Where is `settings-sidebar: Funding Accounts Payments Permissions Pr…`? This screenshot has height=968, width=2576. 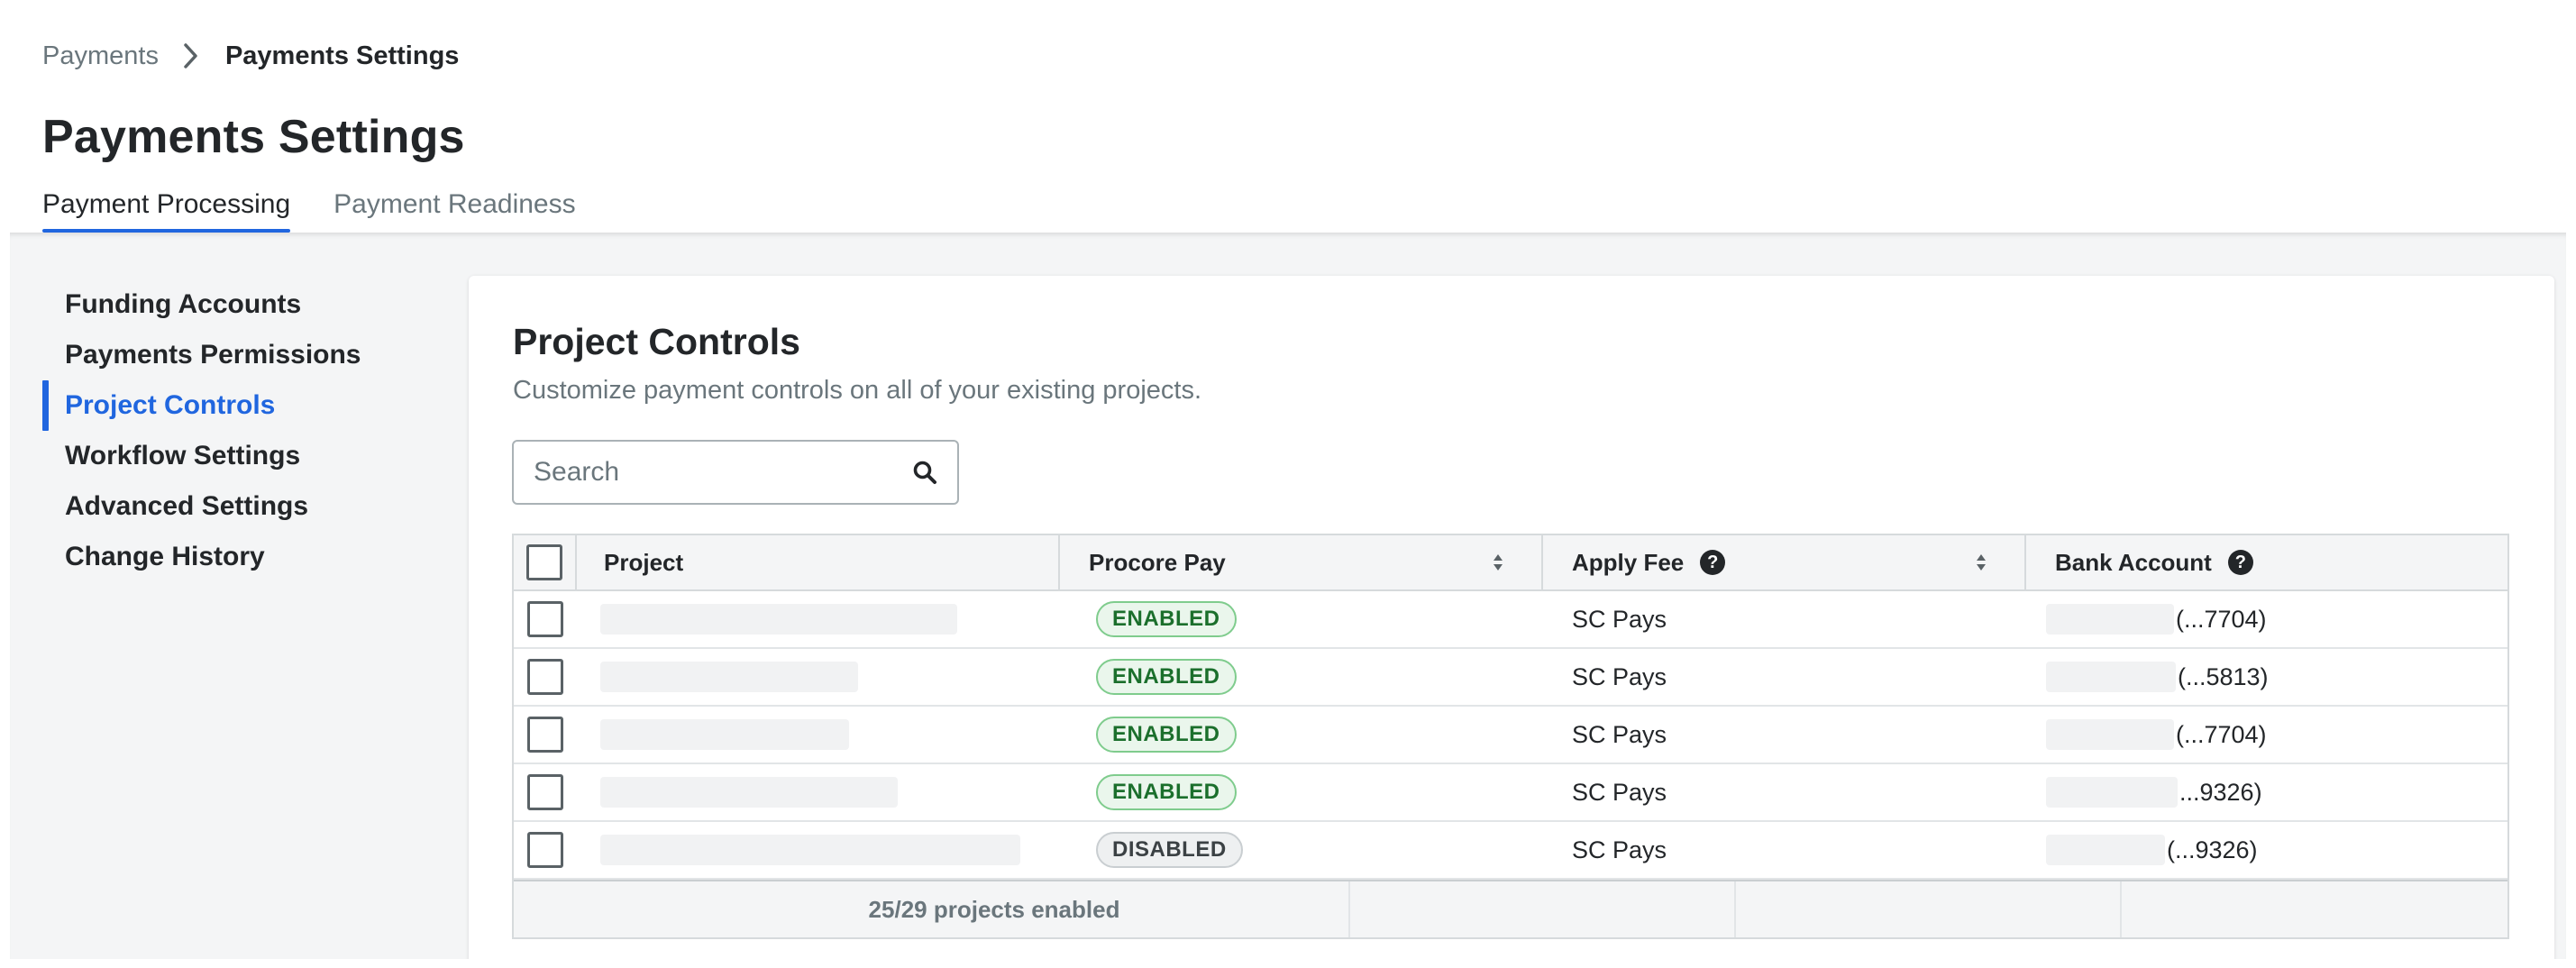 settings-sidebar: Funding Accounts Payments Permissions Pr… is located at coordinates (240, 431).